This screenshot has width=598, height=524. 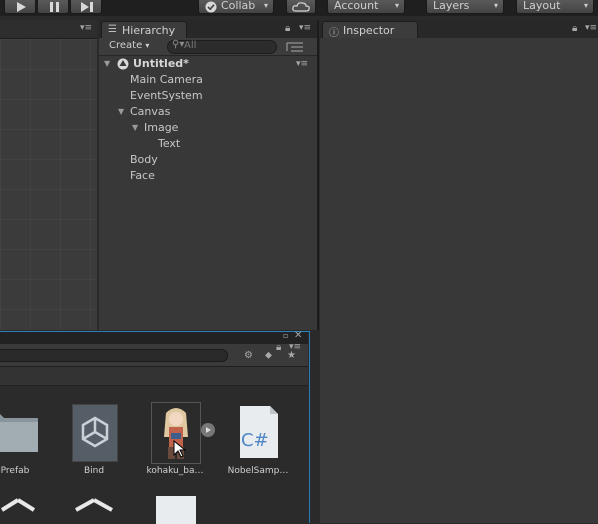 I want to click on search-icon: ⚲▾, so click(x=178, y=44).